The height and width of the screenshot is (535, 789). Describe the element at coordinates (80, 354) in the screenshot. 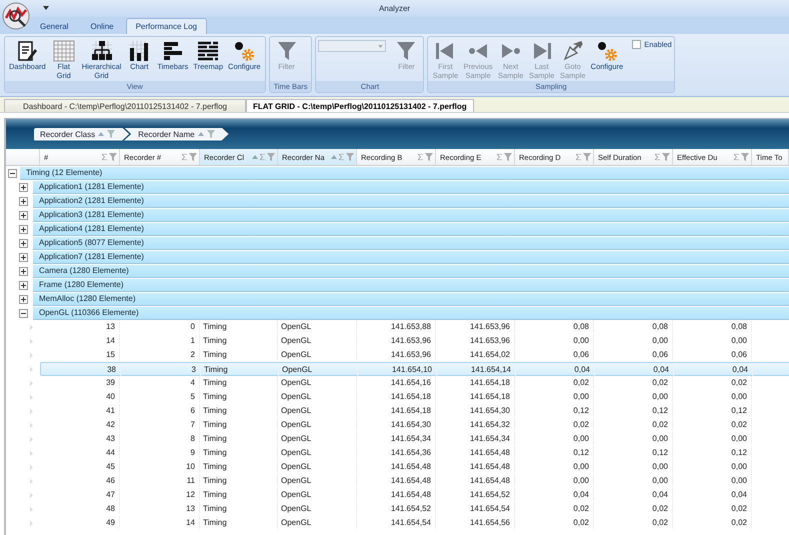

I see `table-cell: 15` at that location.